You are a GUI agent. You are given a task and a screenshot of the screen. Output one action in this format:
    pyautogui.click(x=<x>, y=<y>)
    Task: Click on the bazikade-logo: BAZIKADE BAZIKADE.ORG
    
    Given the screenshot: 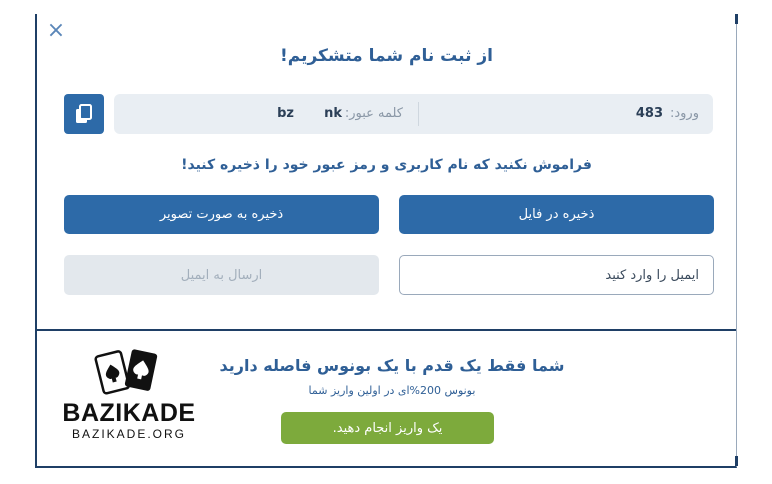 What is the action you would take?
    pyautogui.click(x=129, y=397)
    